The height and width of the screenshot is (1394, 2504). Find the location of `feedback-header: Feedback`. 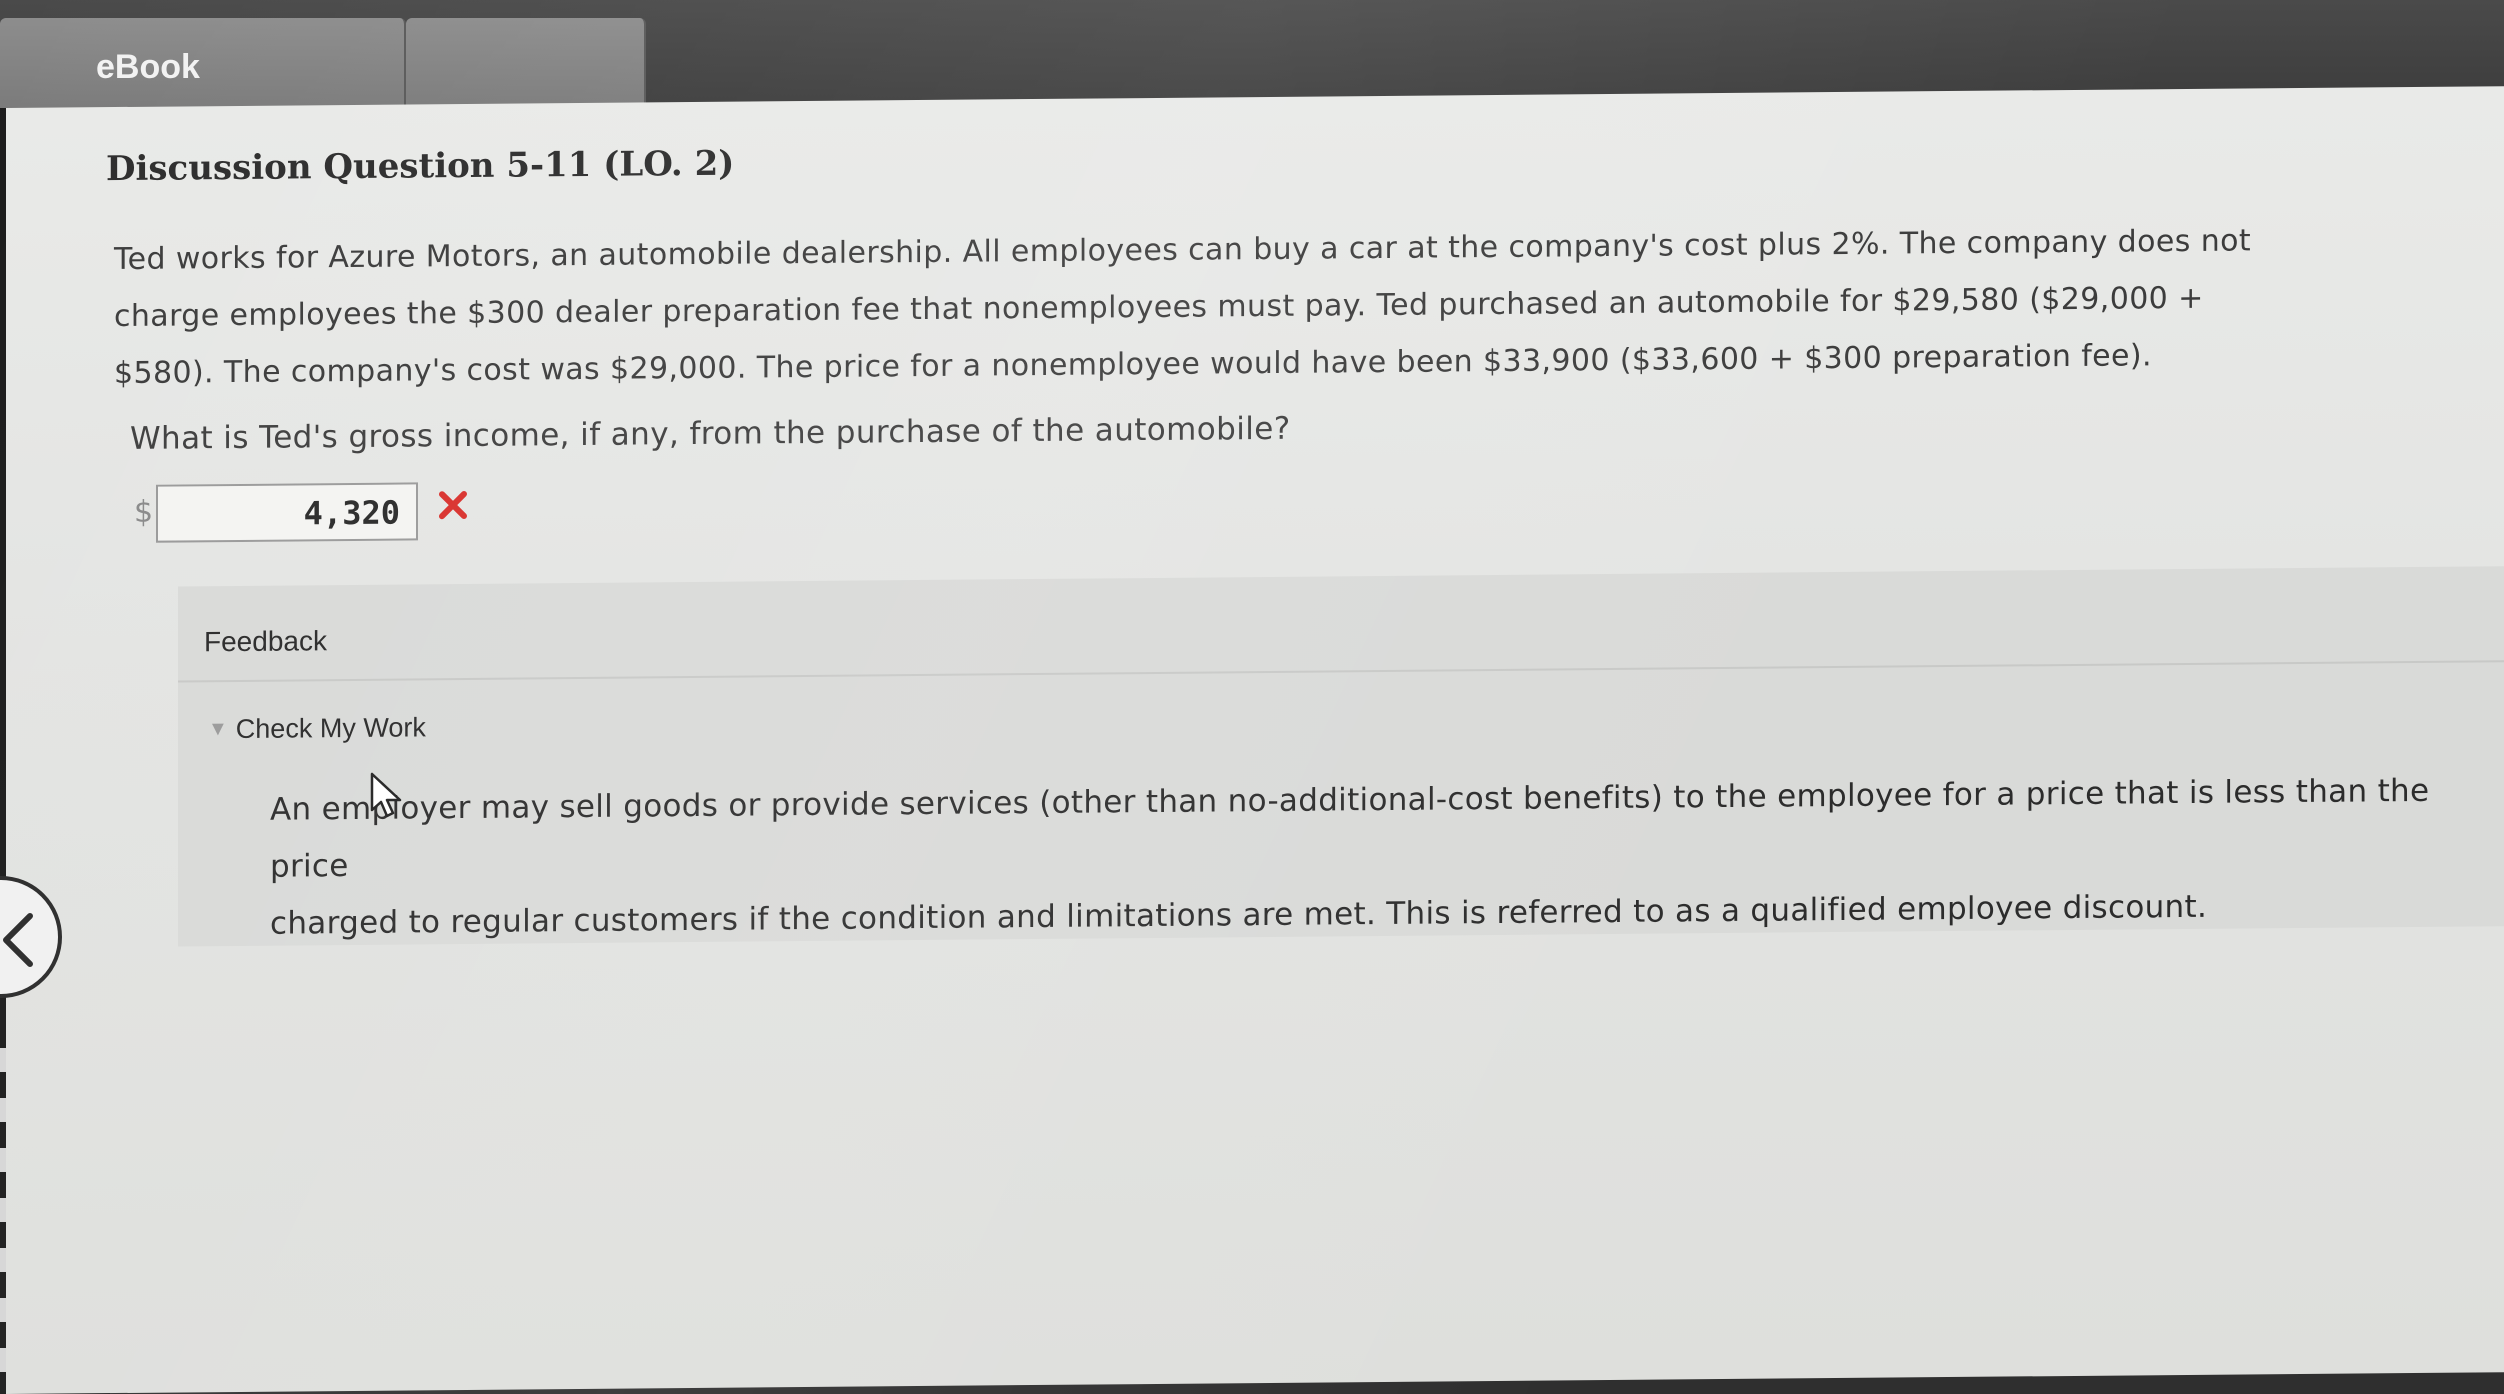

feedback-header: Feedback is located at coordinates (265, 641).